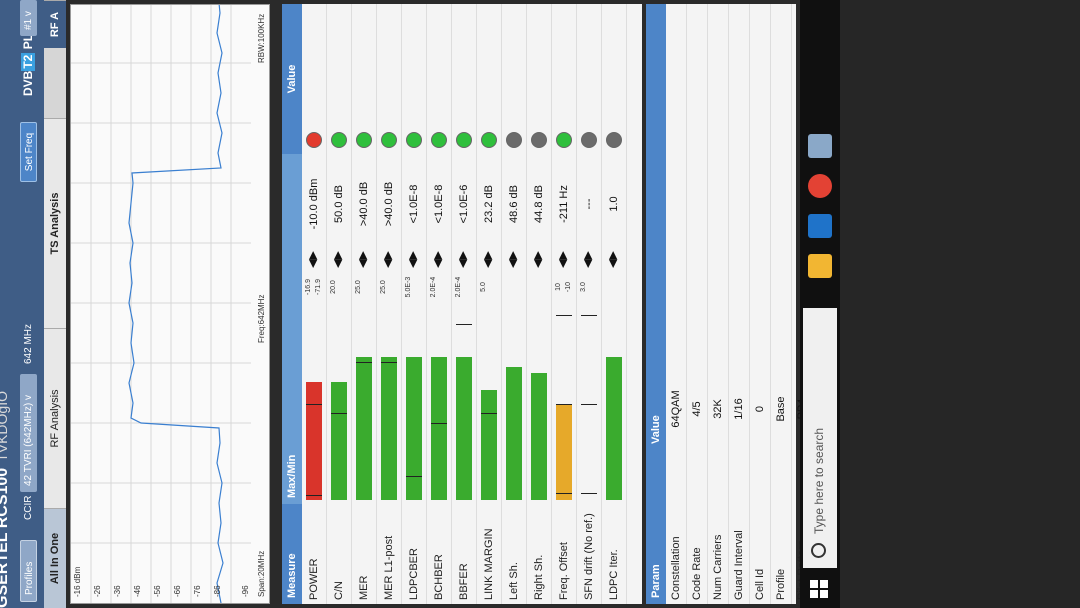  What do you see at coordinates (820, 304) in the screenshot?
I see `windows-taskbar: Type here to search` at bounding box center [820, 304].